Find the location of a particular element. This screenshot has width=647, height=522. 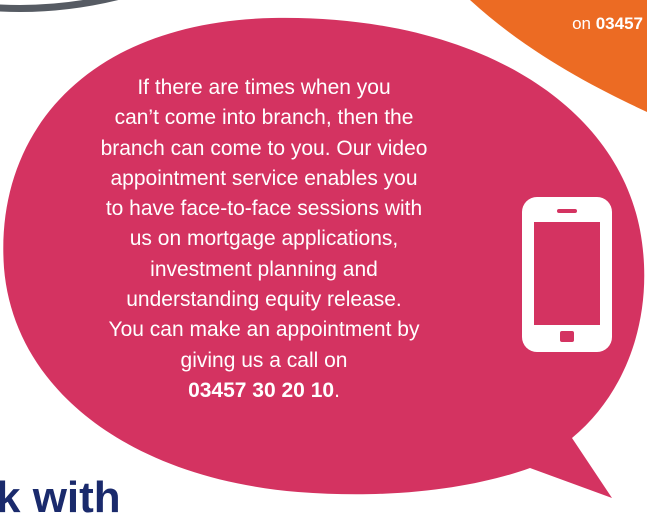

phone-number: 03457 30 20 10 is located at coordinates (261, 390).